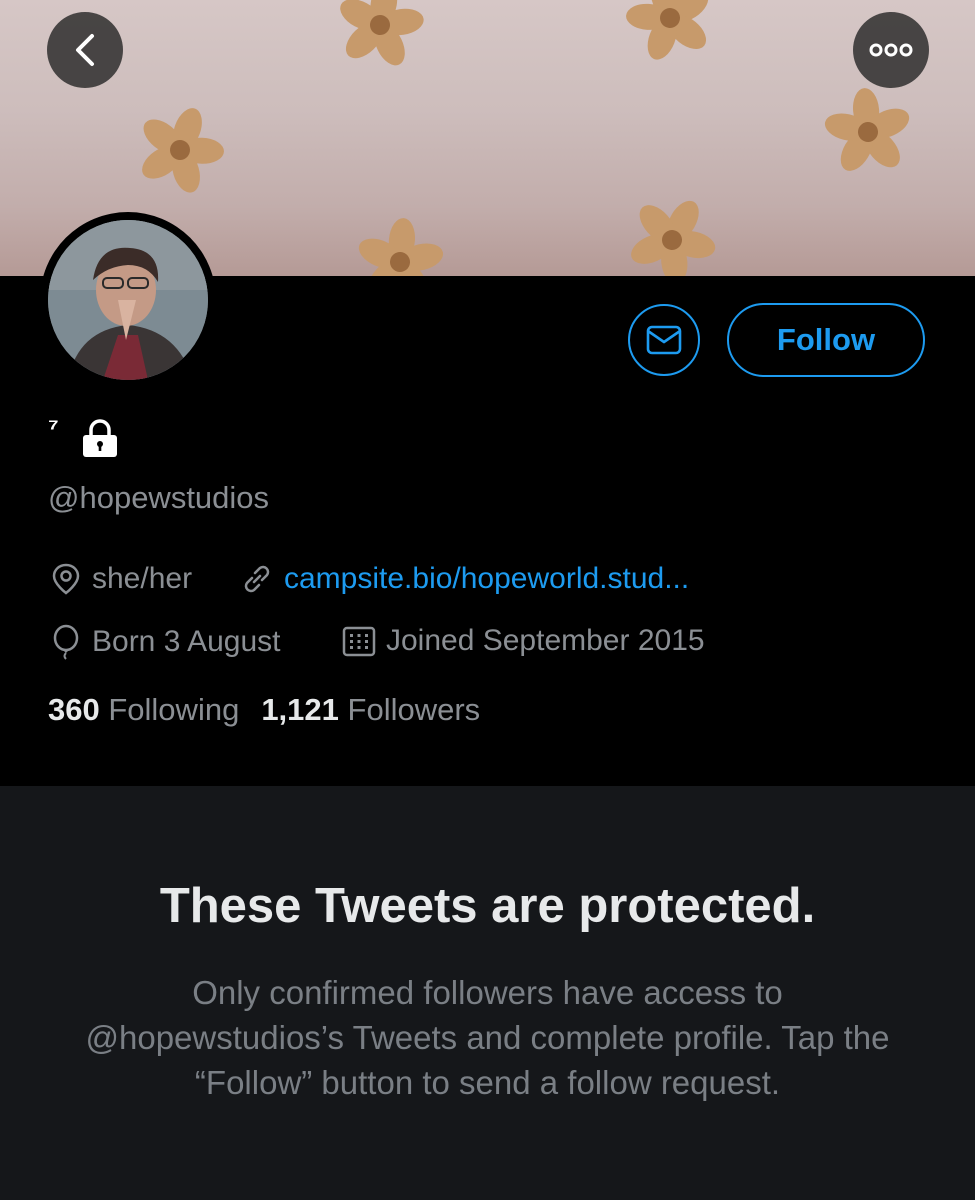 This screenshot has width=975, height=1200. What do you see at coordinates (66, 579) in the screenshot?
I see `location-pin-icon` at bounding box center [66, 579].